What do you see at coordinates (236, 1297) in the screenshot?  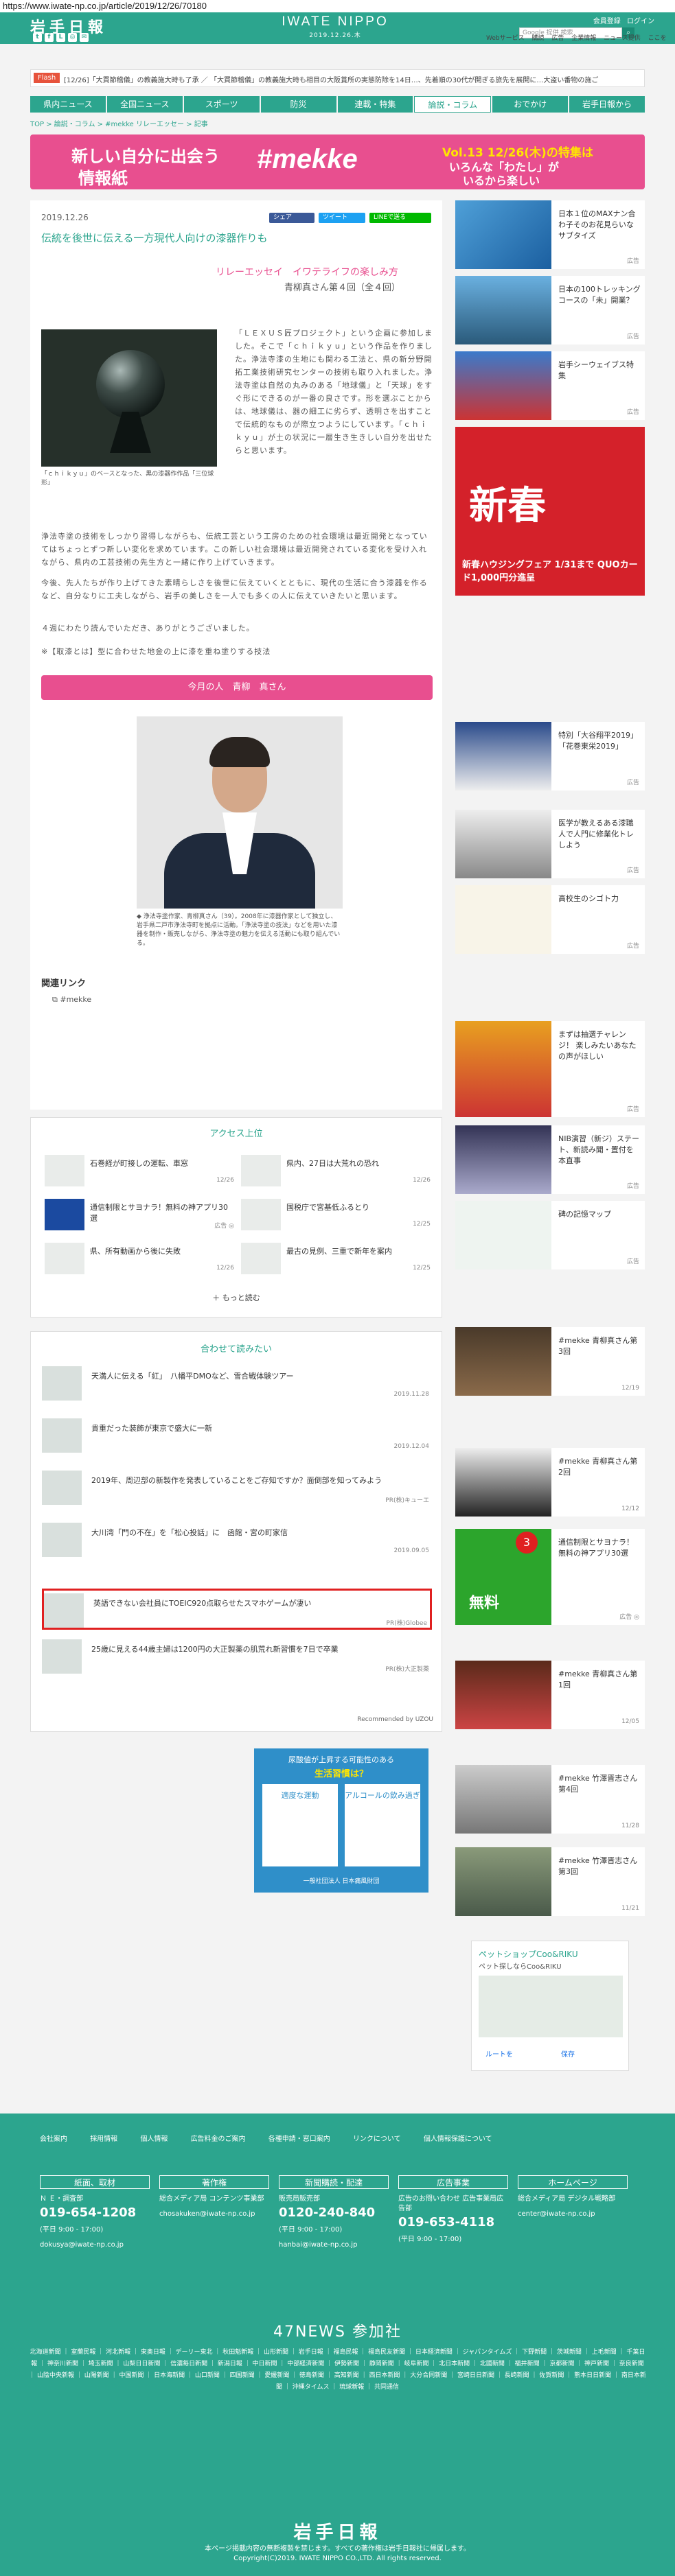 I see `more-link: ＋ もっと読む` at bounding box center [236, 1297].